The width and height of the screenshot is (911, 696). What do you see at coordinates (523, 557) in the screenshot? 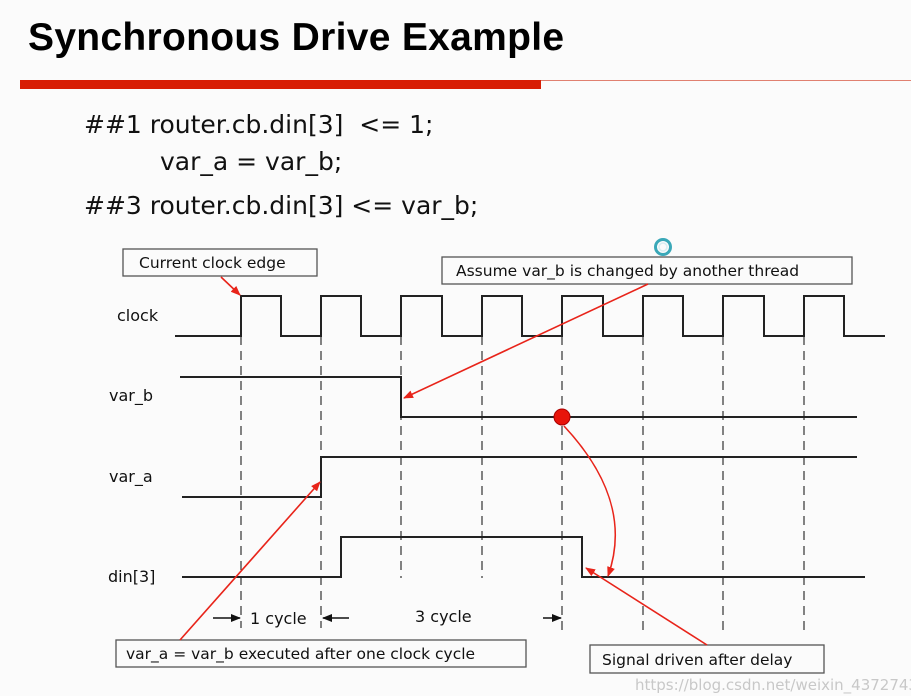
I see `din3-waveform` at bounding box center [523, 557].